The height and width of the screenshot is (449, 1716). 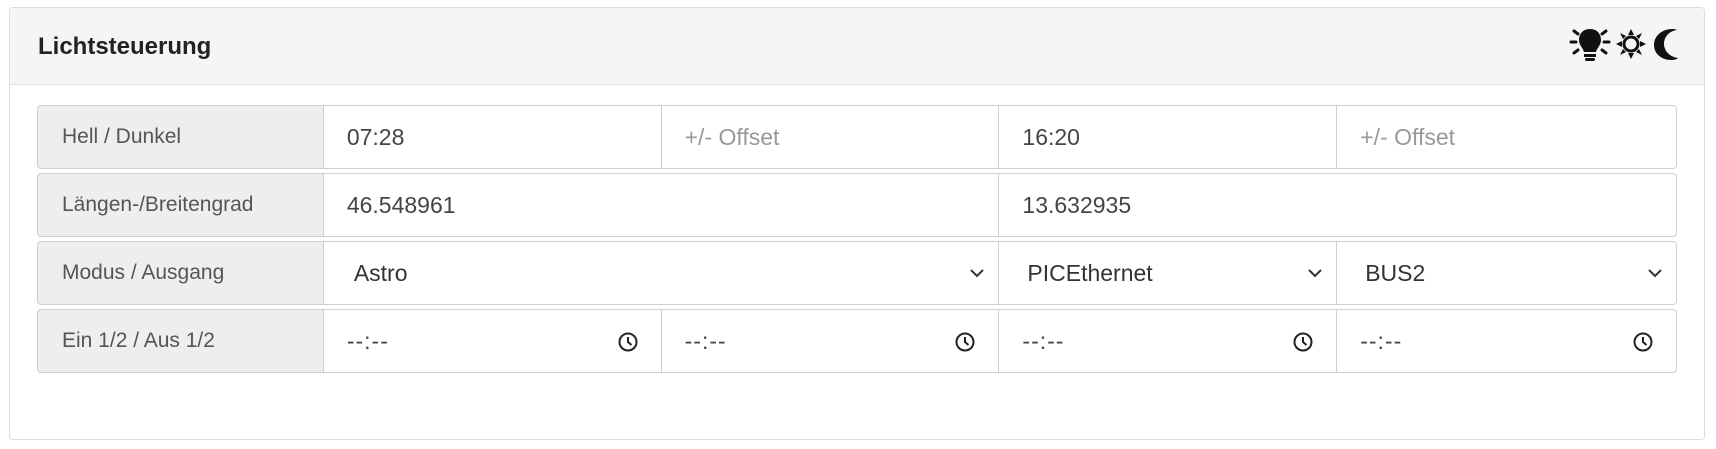 I want to click on moon-icon, so click(x=1665, y=46).